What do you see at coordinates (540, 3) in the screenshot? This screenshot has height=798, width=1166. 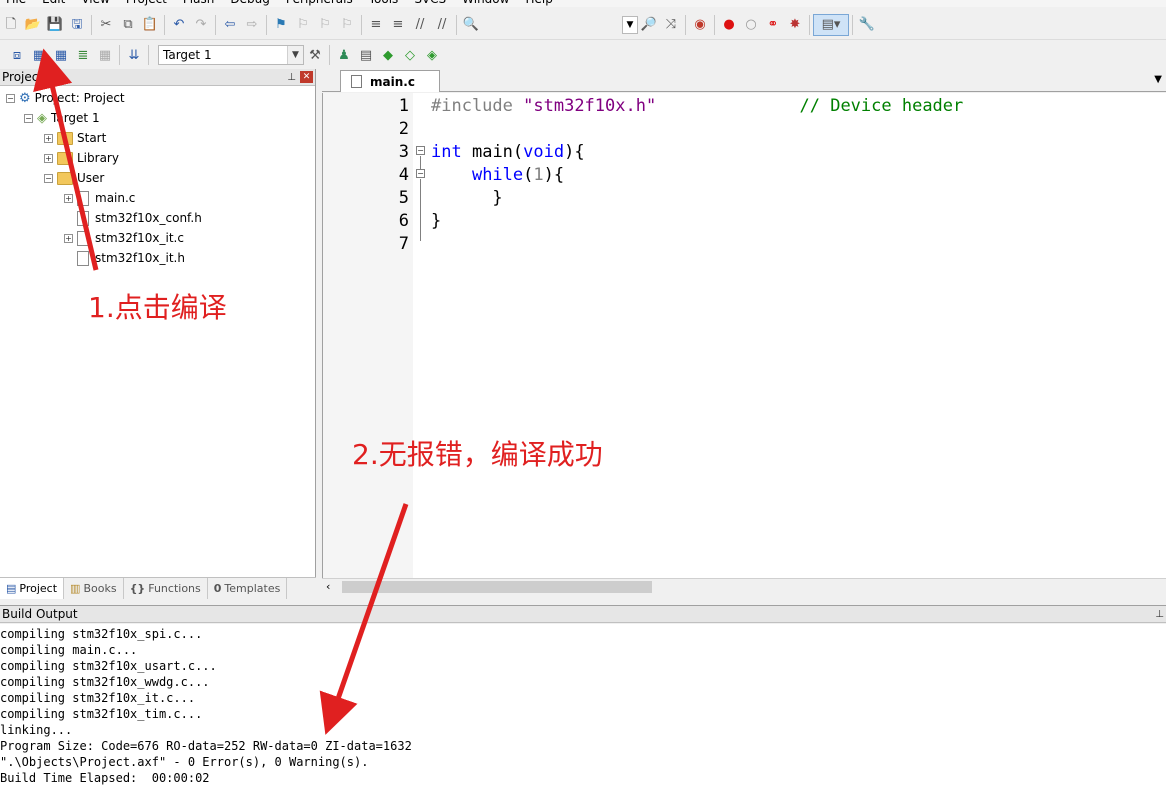 I see `menu-item: Help` at bounding box center [540, 3].